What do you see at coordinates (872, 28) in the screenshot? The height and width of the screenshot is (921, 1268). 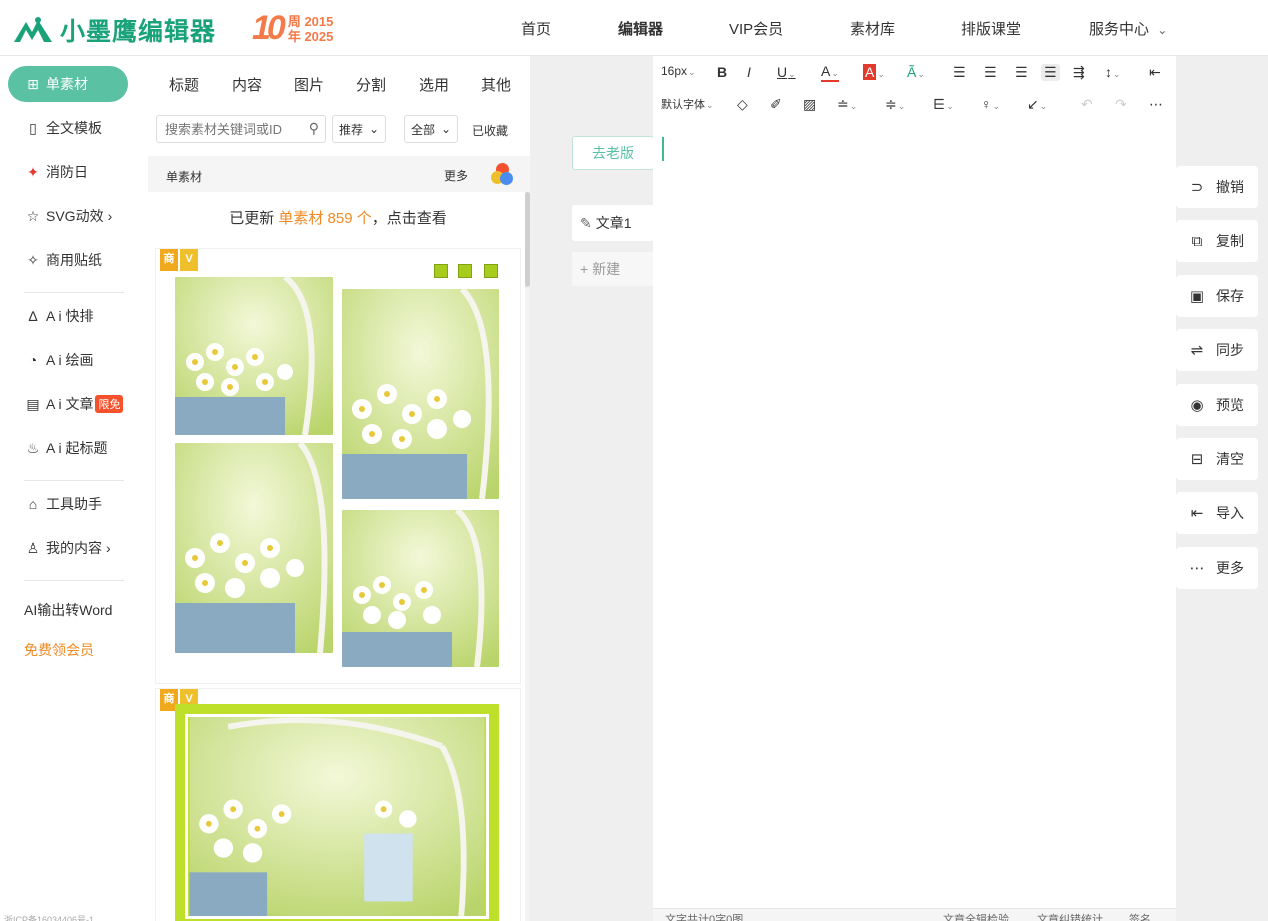 I see `nav-materials: 素材库` at bounding box center [872, 28].